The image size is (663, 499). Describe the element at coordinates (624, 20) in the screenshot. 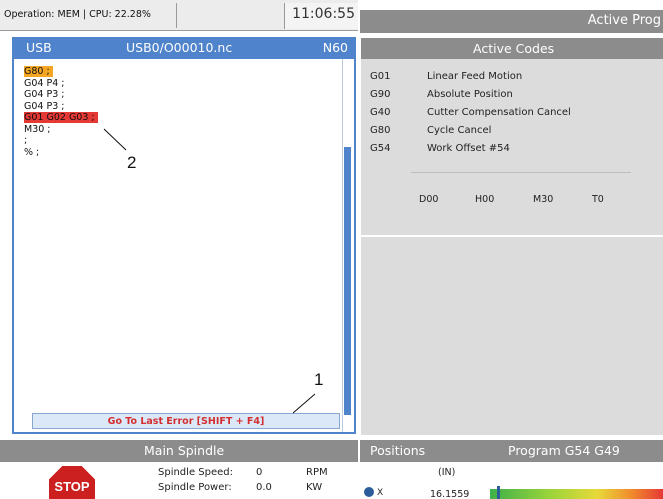

I see `active-program-title: Active Prog` at that location.